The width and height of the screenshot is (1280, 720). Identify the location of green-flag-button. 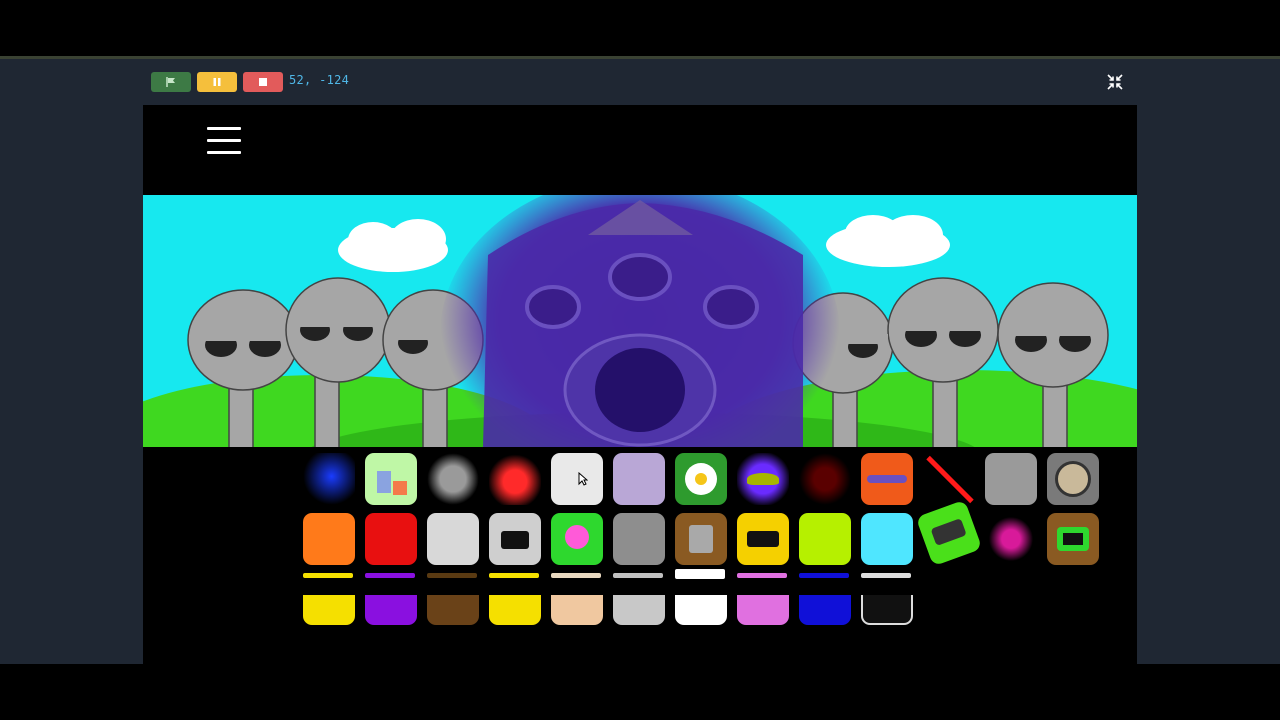
(171, 82).